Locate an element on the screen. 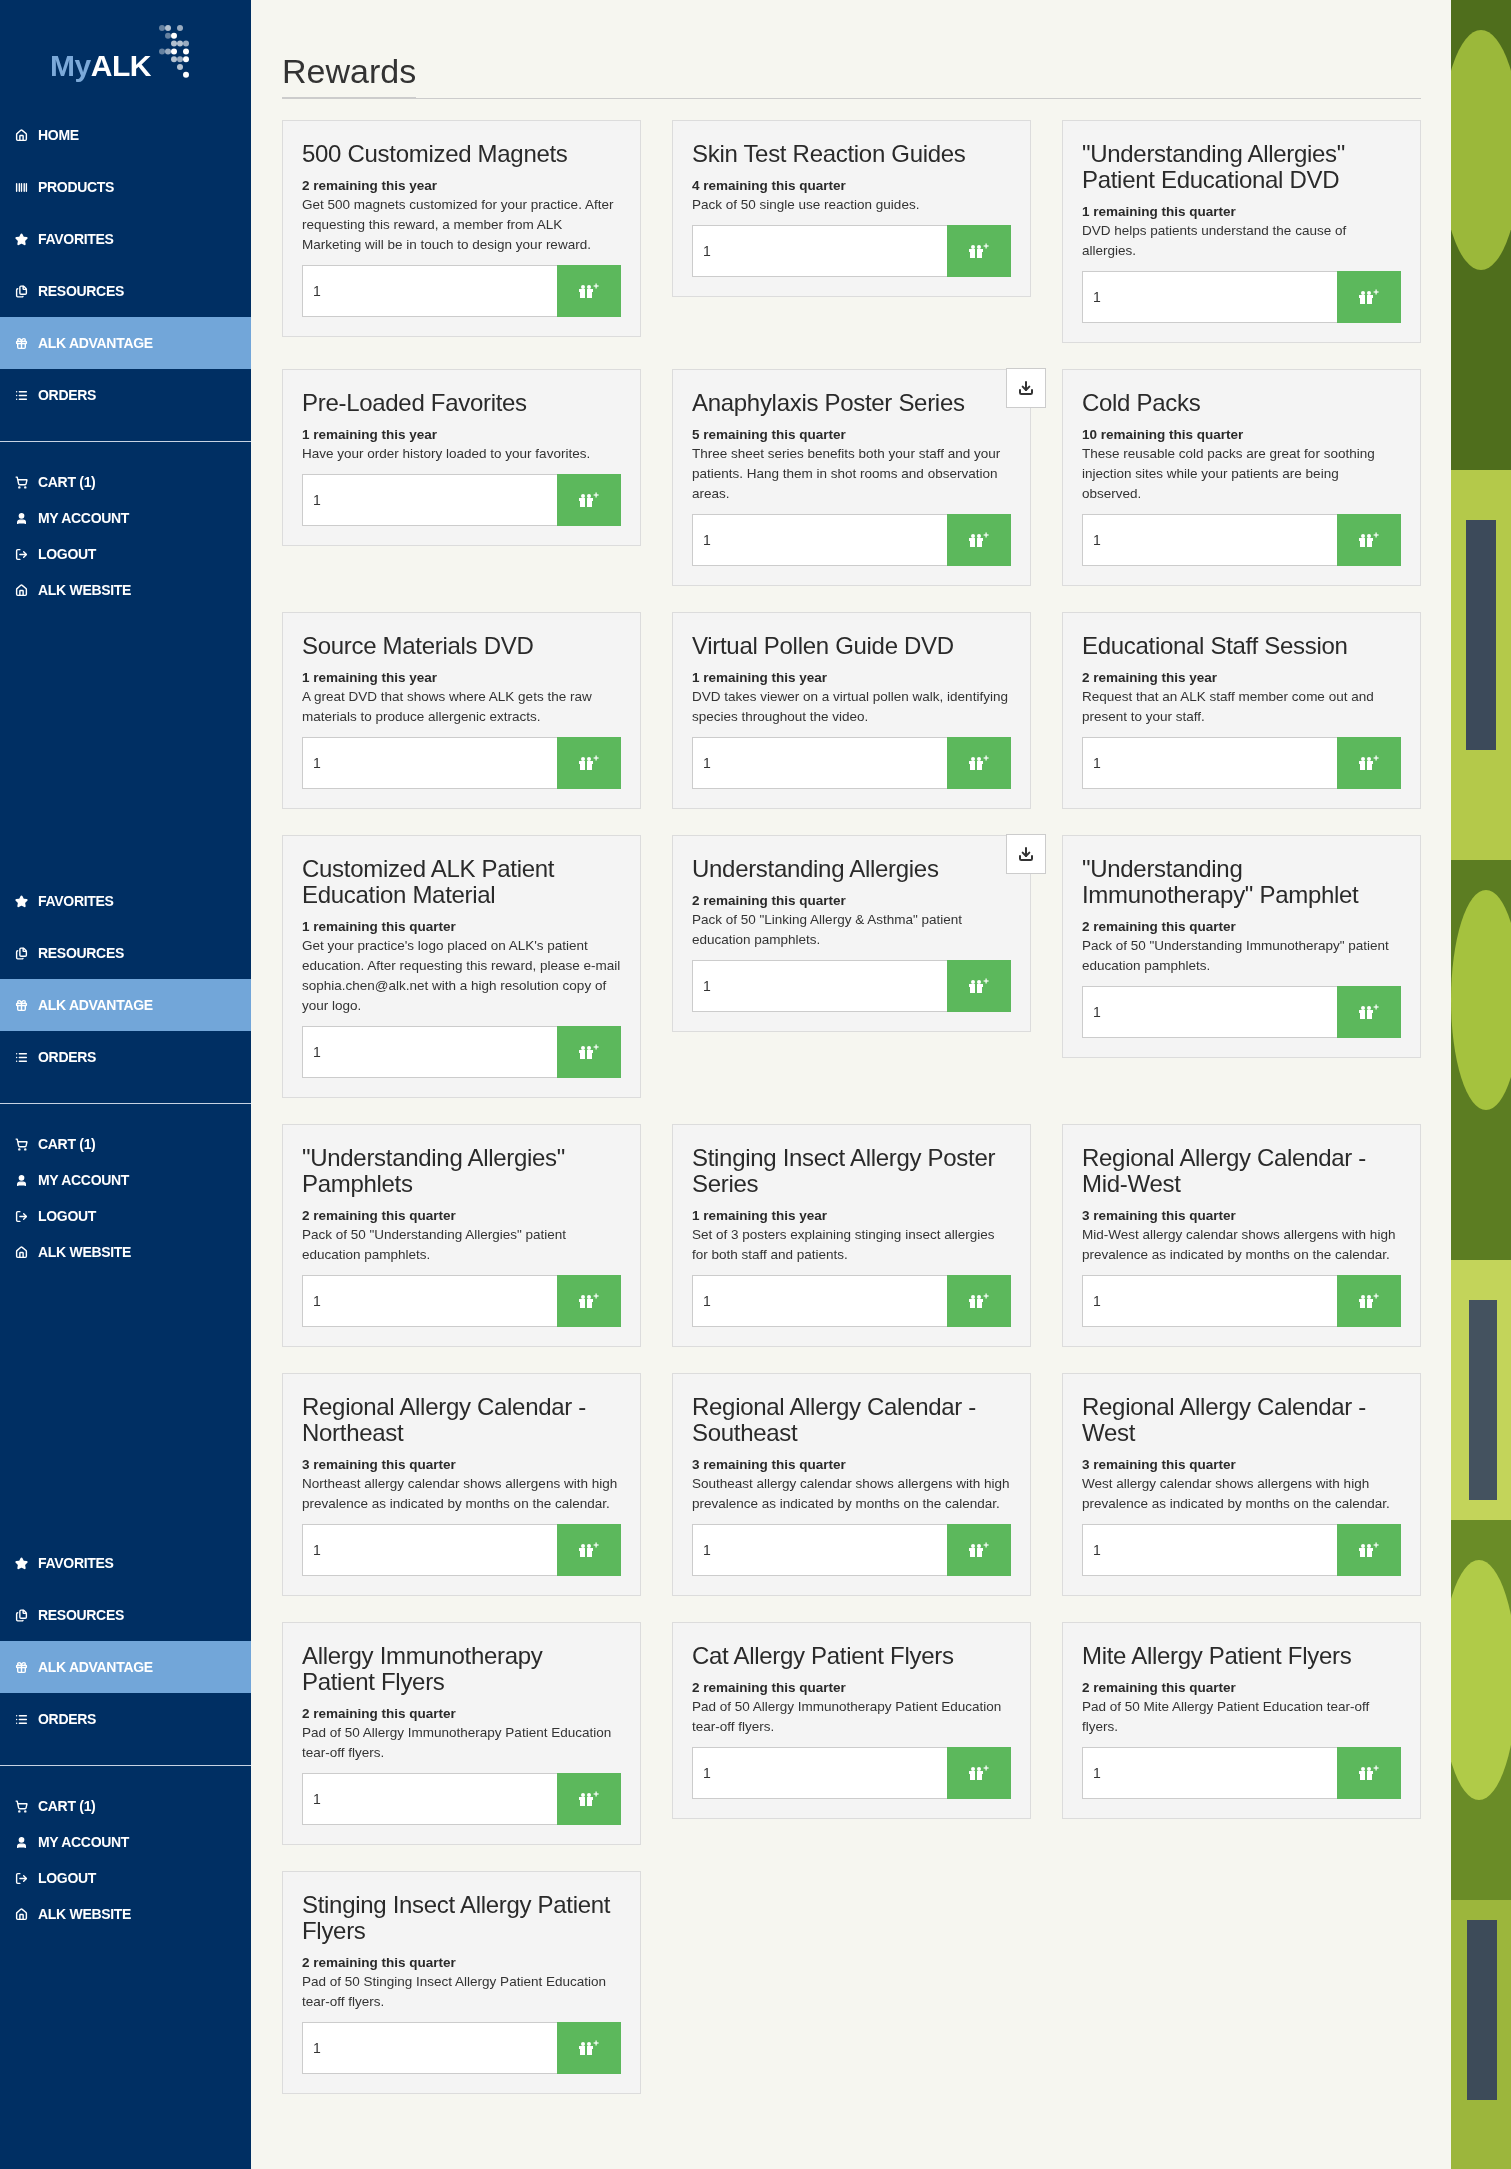  reward-description: DVD takes viewer on a virtual pollen walk, identifying species throughout the video. is located at coordinates (850, 707).